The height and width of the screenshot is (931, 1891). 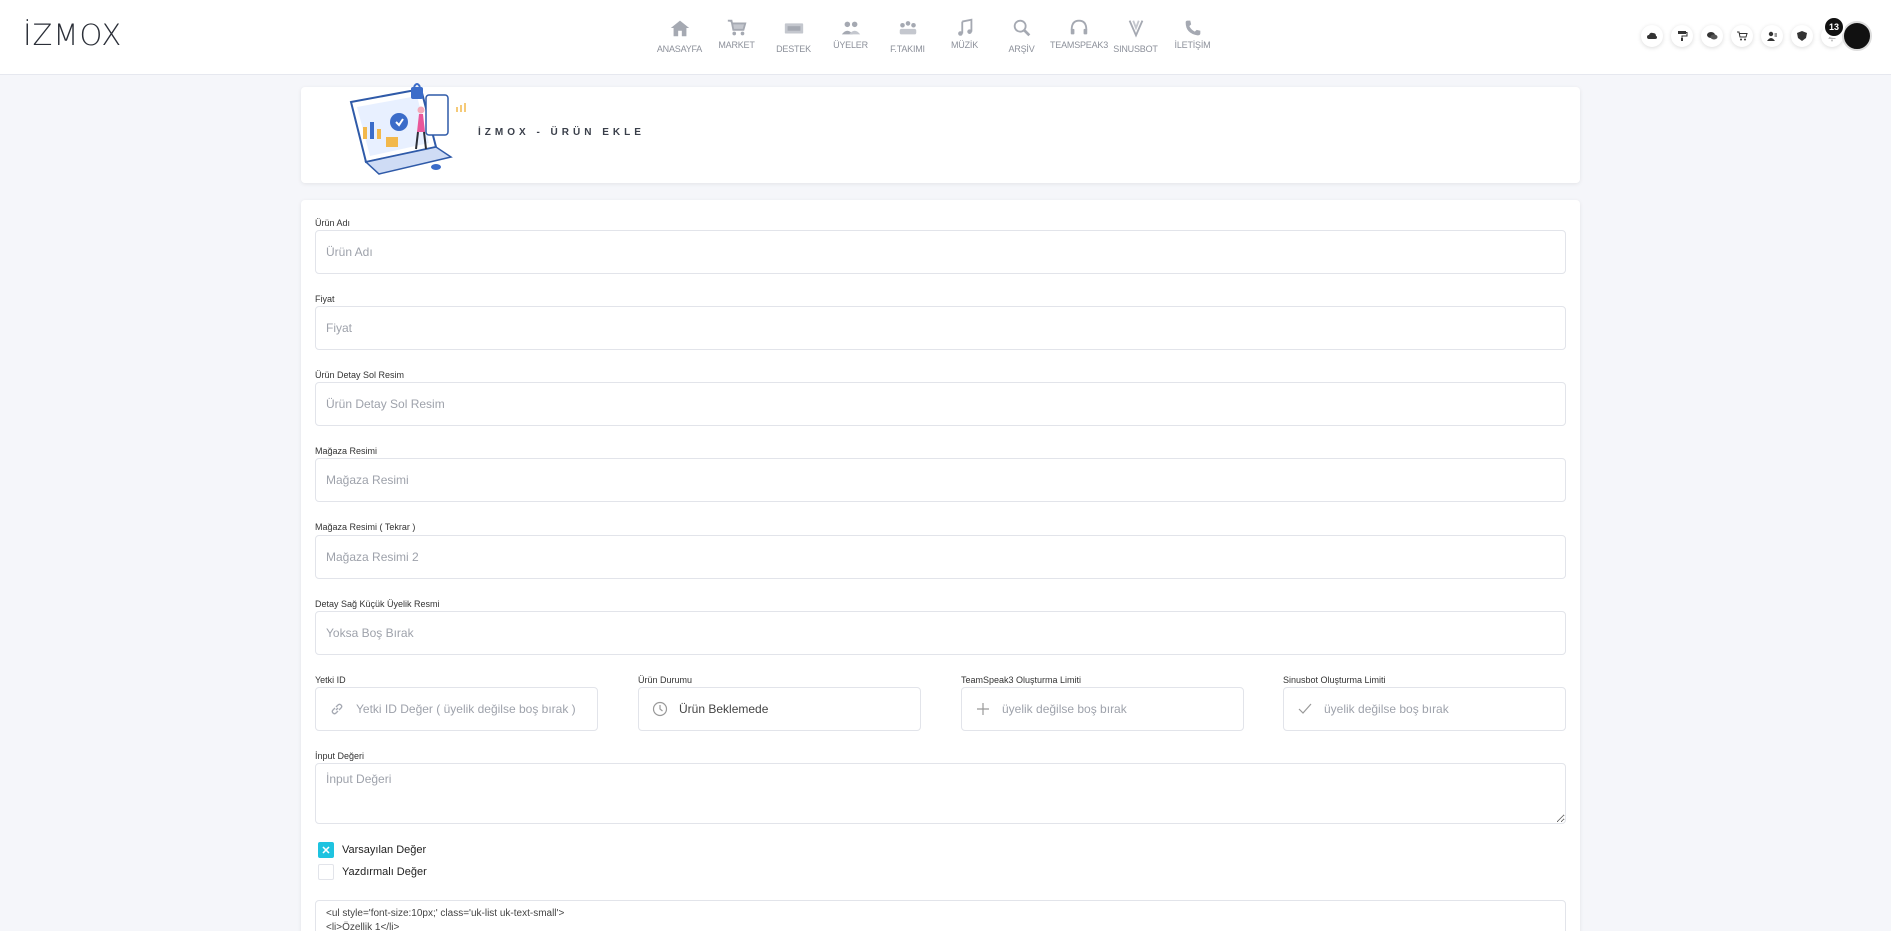 I want to click on default-value-checkbox: ✕, so click(x=326, y=850).